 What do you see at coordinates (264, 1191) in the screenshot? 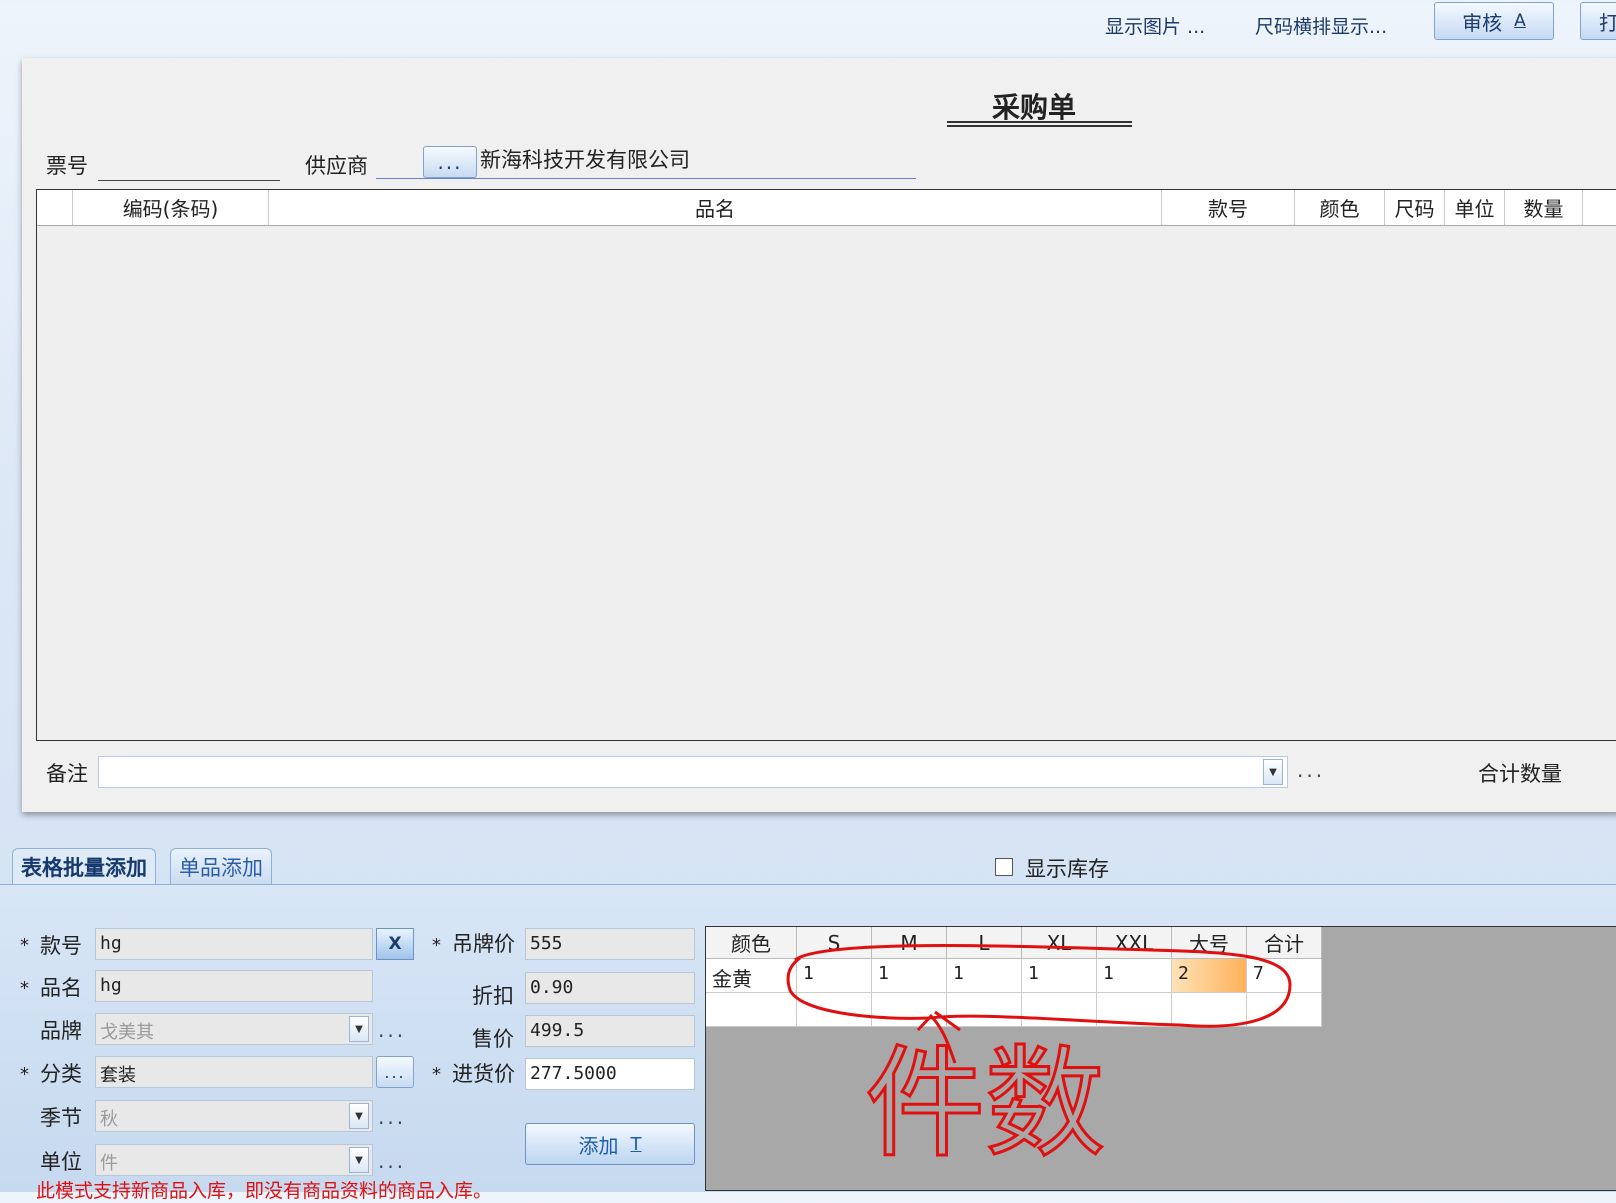
I see `batch-mode-note: 此模式支持新商品入库，即没有商品资料的商品入库。` at bounding box center [264, 1191].